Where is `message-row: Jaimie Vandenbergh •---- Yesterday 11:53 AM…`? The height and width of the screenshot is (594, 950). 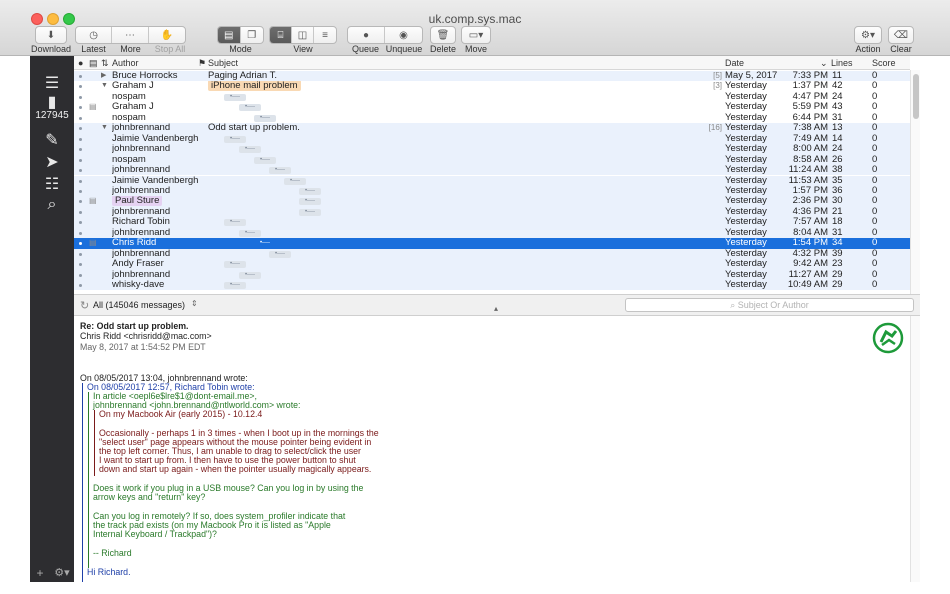
message-row: Jaimie Vandenbergh •---- Yesterday 11:53 AM… is located at coordinates (492, 180).